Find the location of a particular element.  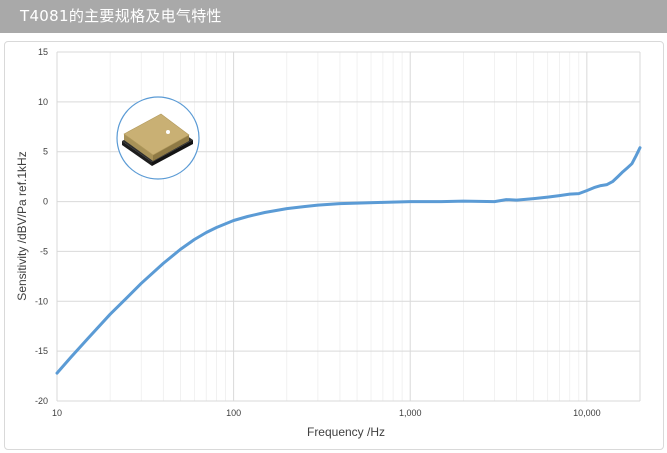

product-microphone-image is located at coordinates (158, 138).